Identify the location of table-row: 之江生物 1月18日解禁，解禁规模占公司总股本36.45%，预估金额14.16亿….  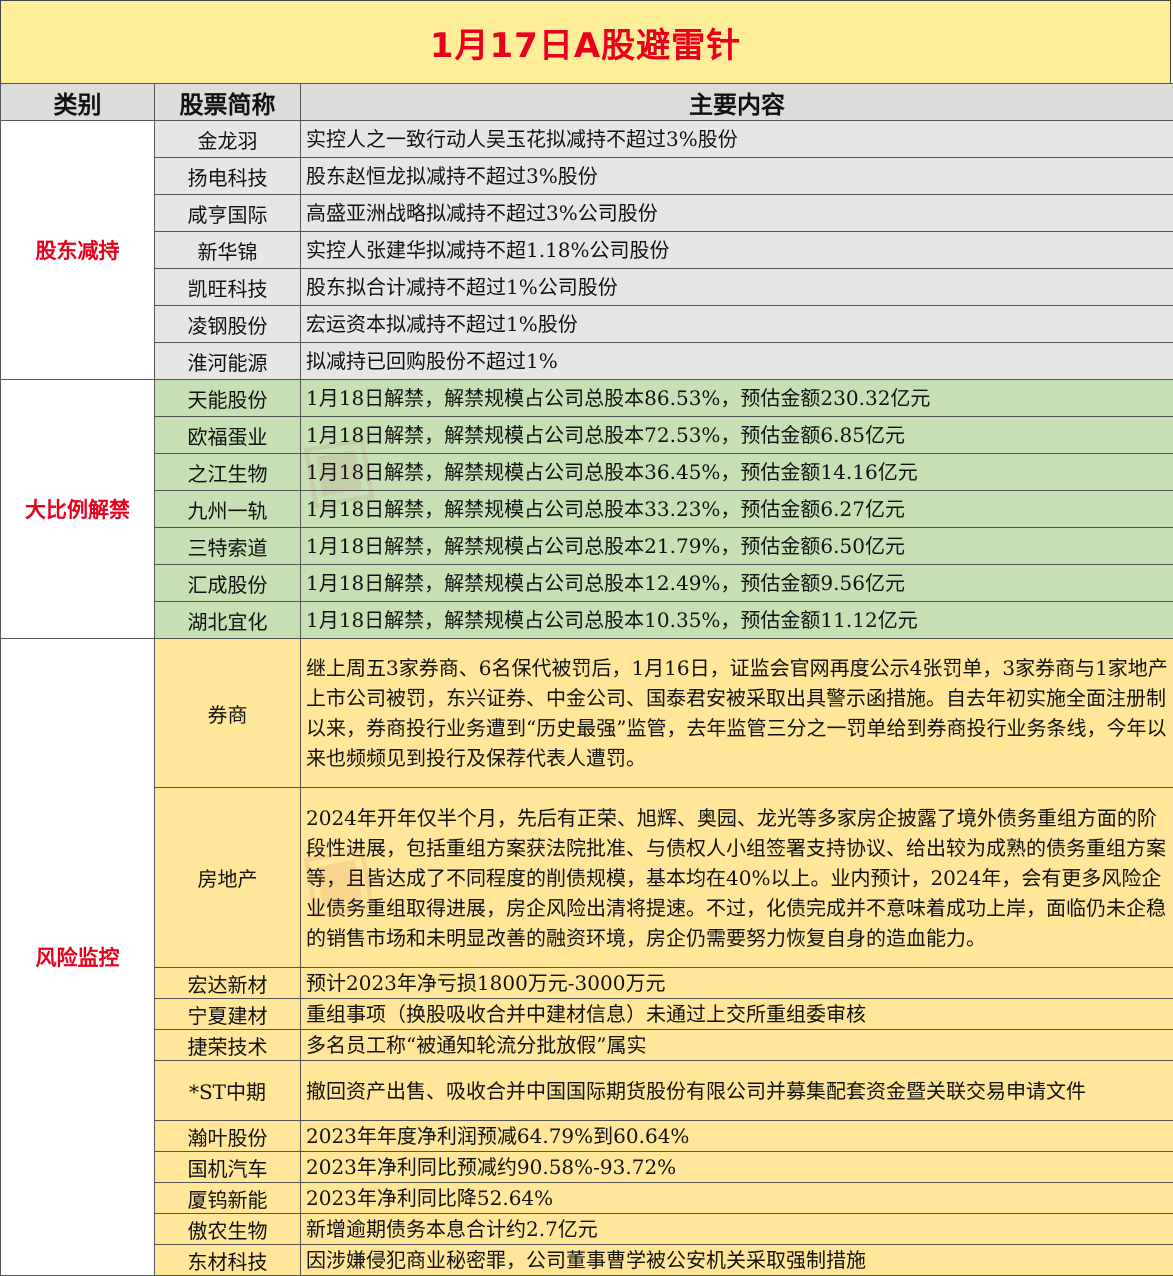
(587, 472).